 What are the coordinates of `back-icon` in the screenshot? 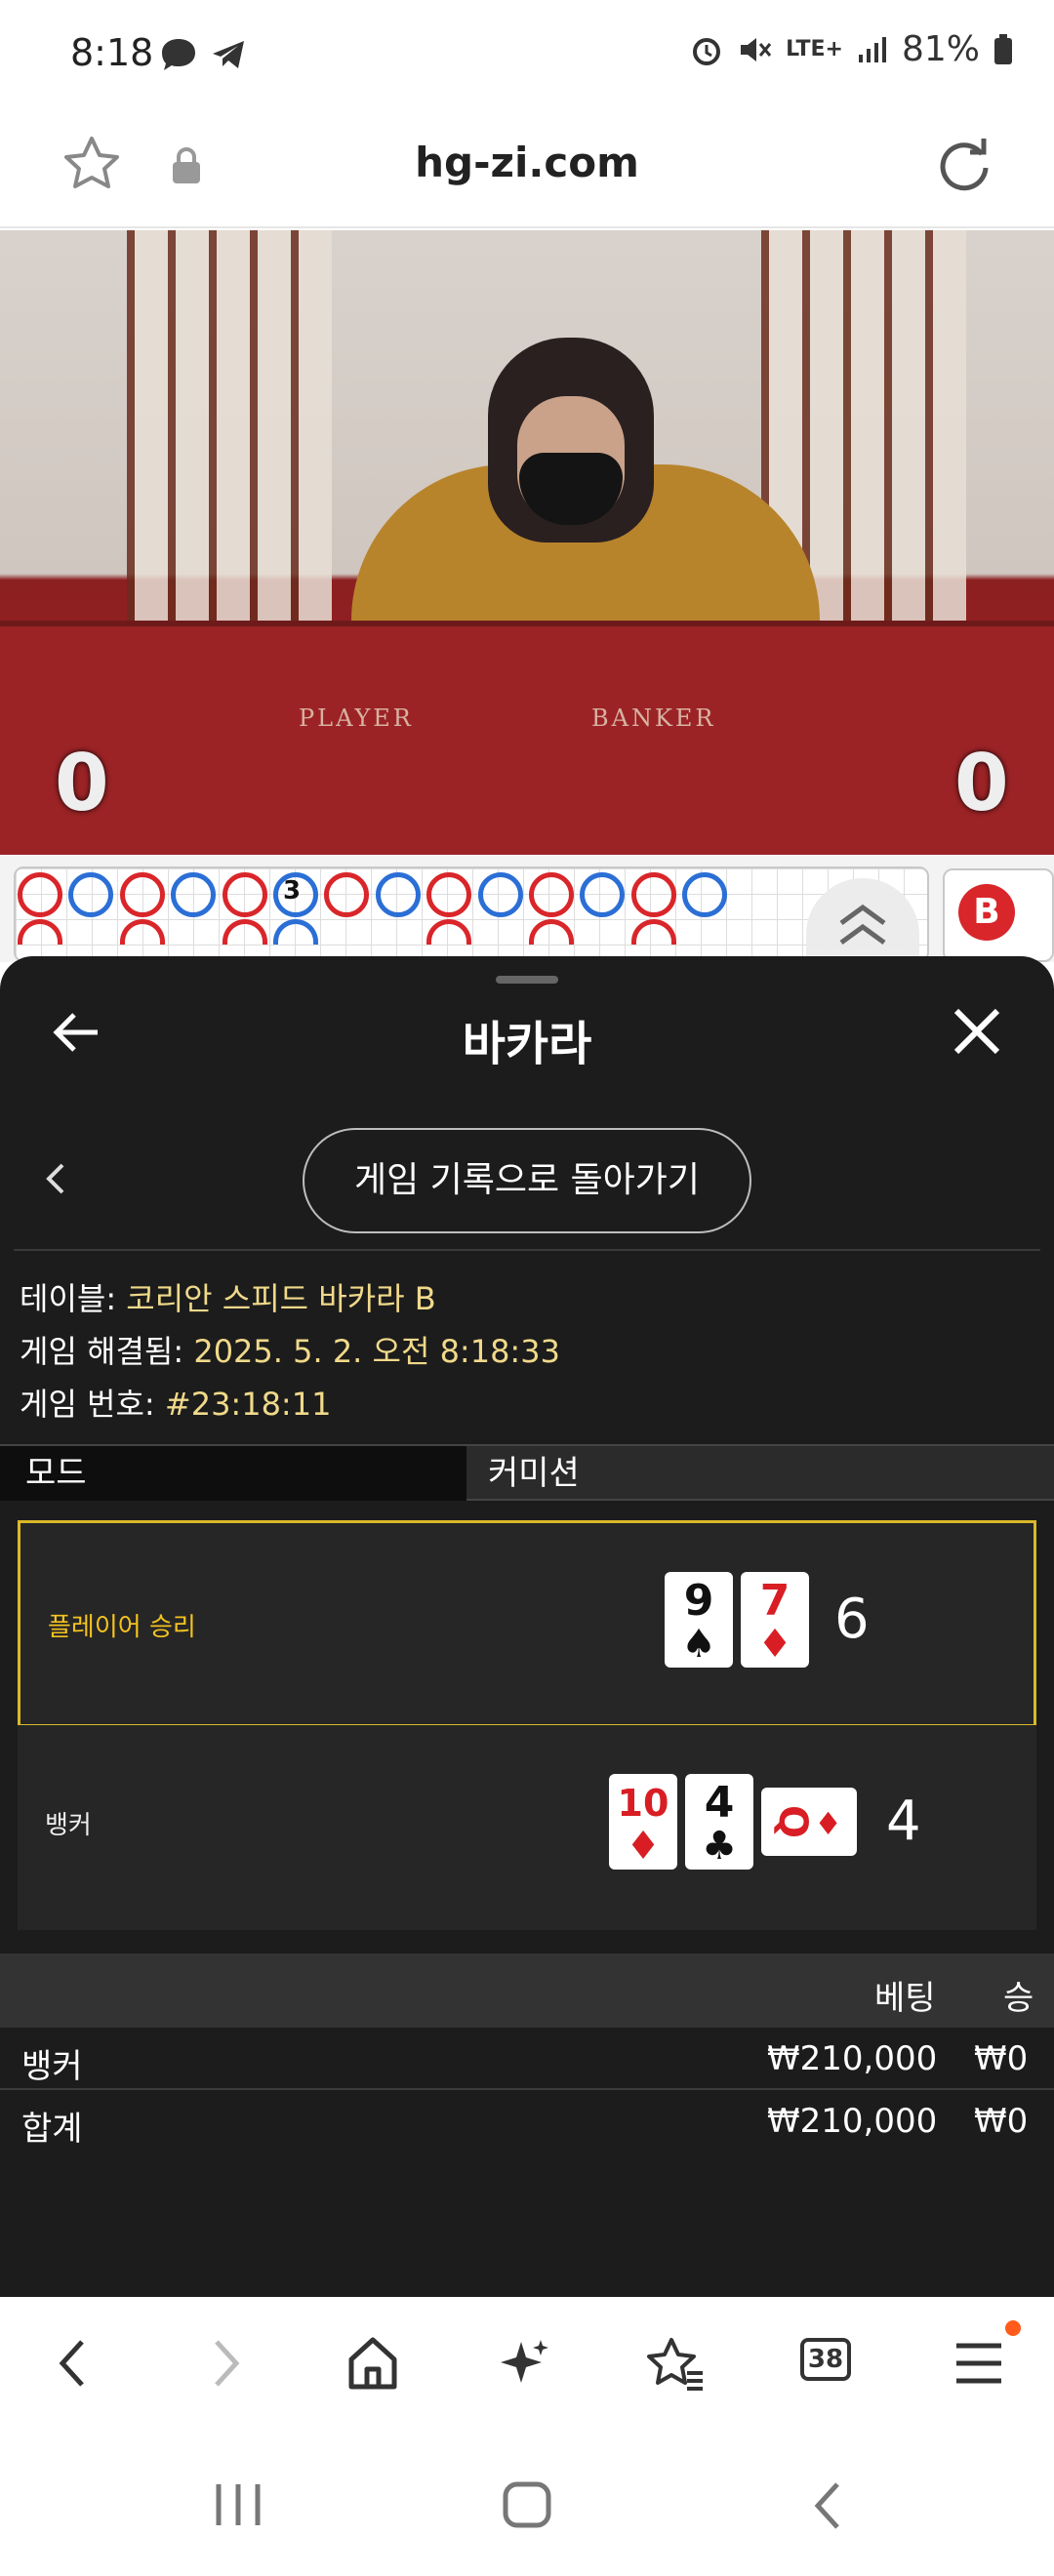 It's located at (73, 2363).